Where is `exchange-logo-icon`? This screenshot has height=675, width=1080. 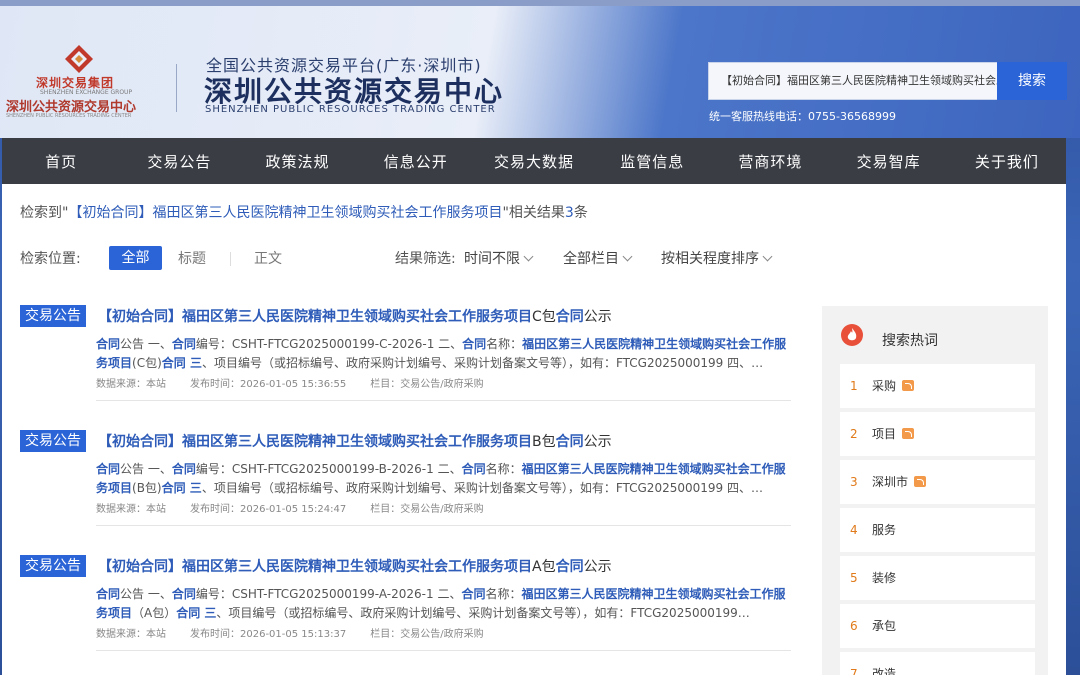
exchange-logo-icon is located at coordinates (79, 59).